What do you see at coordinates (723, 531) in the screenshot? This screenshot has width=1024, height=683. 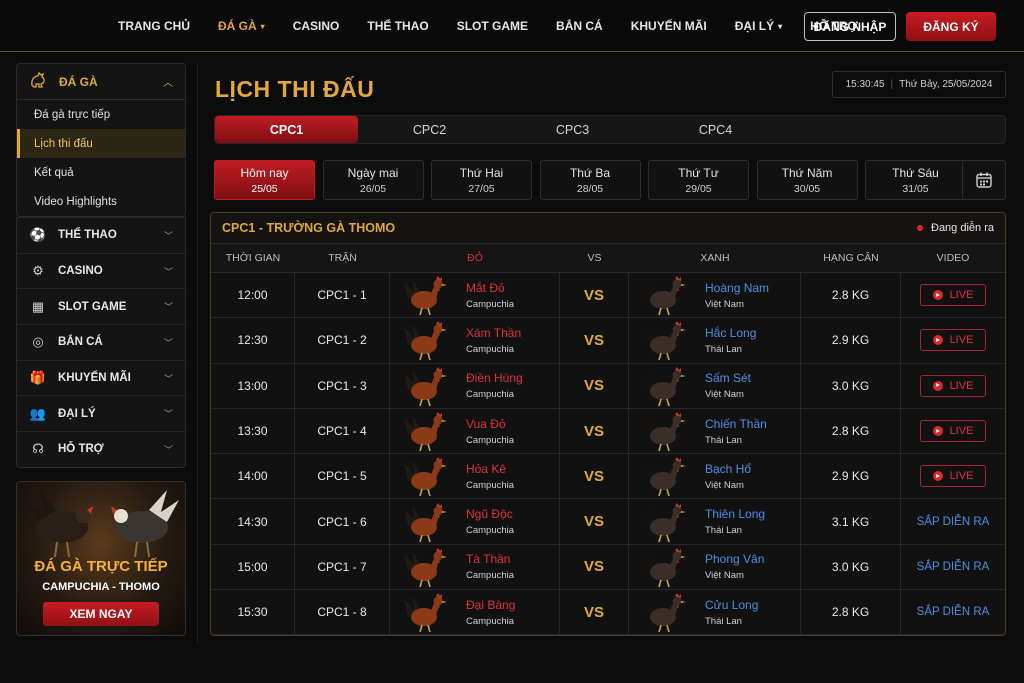 I see `blue-fighter-country: Thái Lan` at bounding box center [723, 531].